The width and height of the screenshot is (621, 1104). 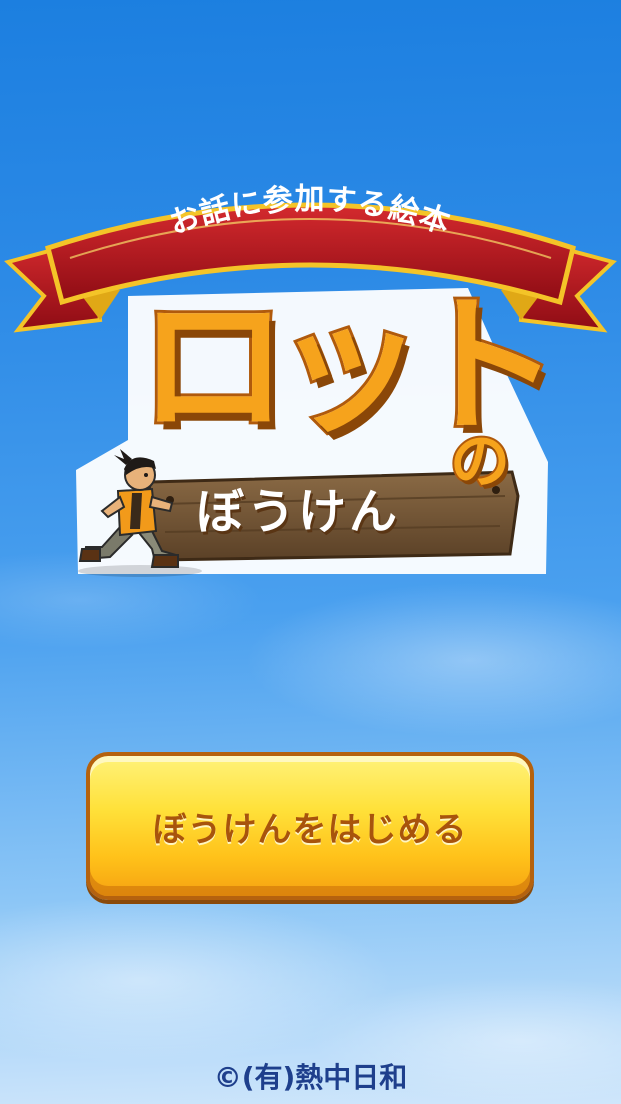 I want to click on start-adventure-button: ぼうけんをはじめる, so click(x=310, y=826).